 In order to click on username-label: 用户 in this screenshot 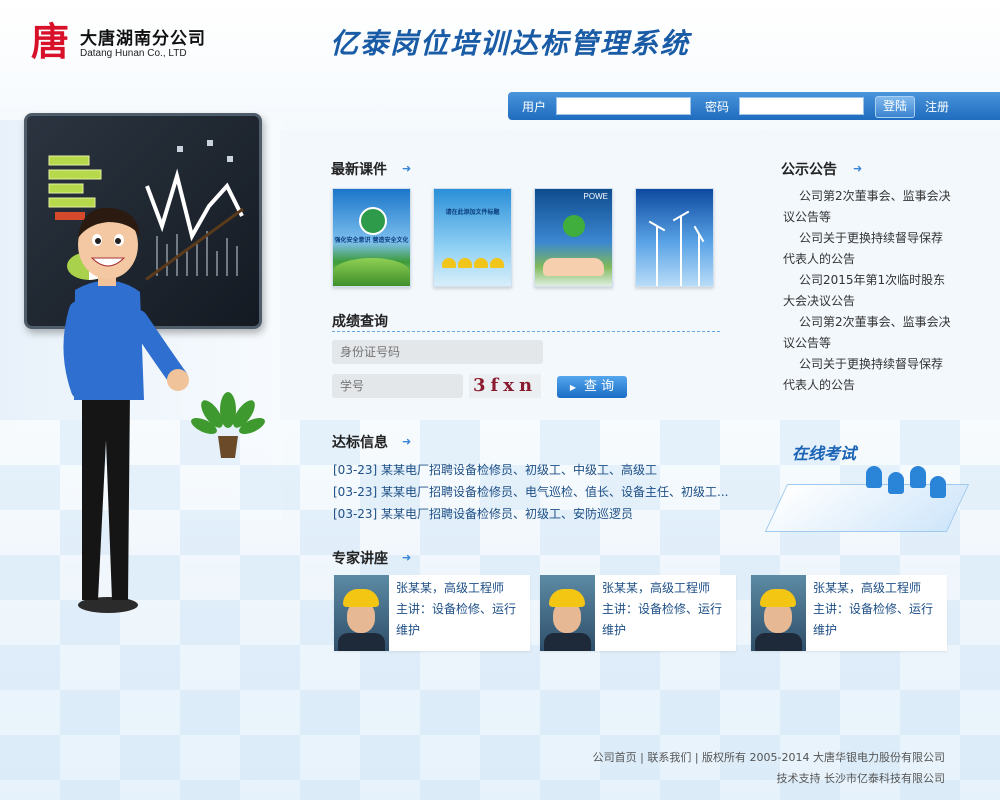, I will do `click(534, 107)`.